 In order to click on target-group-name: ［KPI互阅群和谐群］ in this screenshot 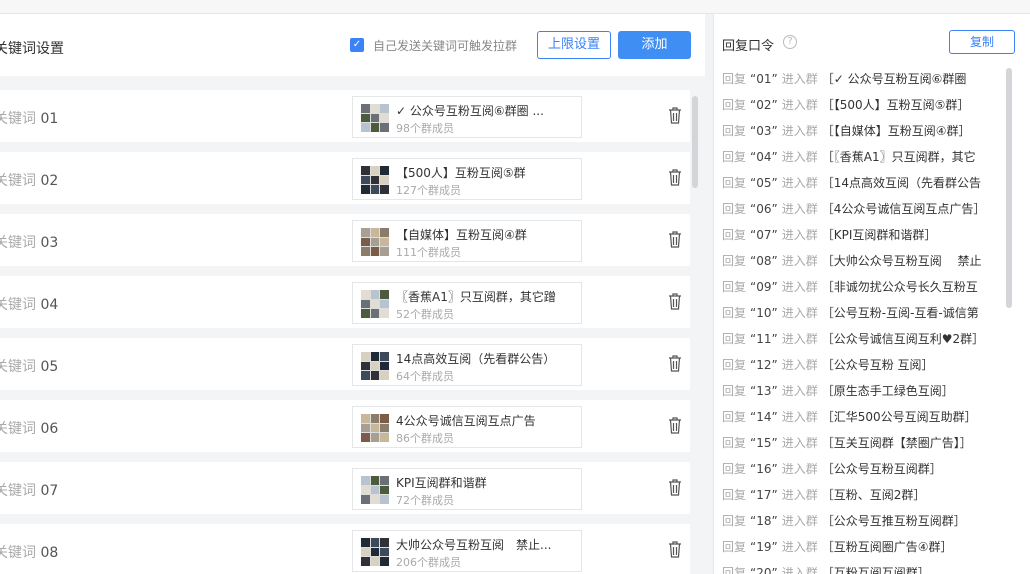, I will do `click(879, 235)`.